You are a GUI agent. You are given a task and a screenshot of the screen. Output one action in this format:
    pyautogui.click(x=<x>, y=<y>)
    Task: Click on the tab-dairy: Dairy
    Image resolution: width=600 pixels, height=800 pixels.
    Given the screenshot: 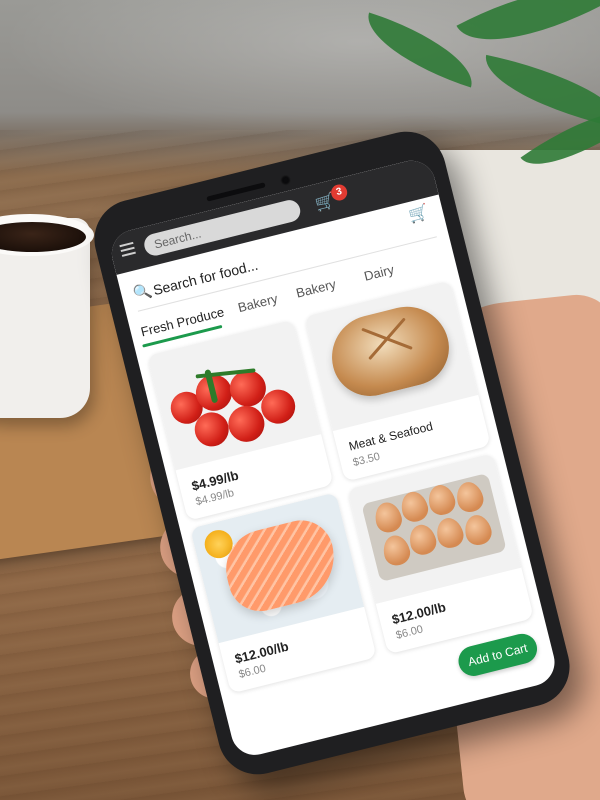 What is the action you would take?
    pyautogui.click(x=378, y=273)
    